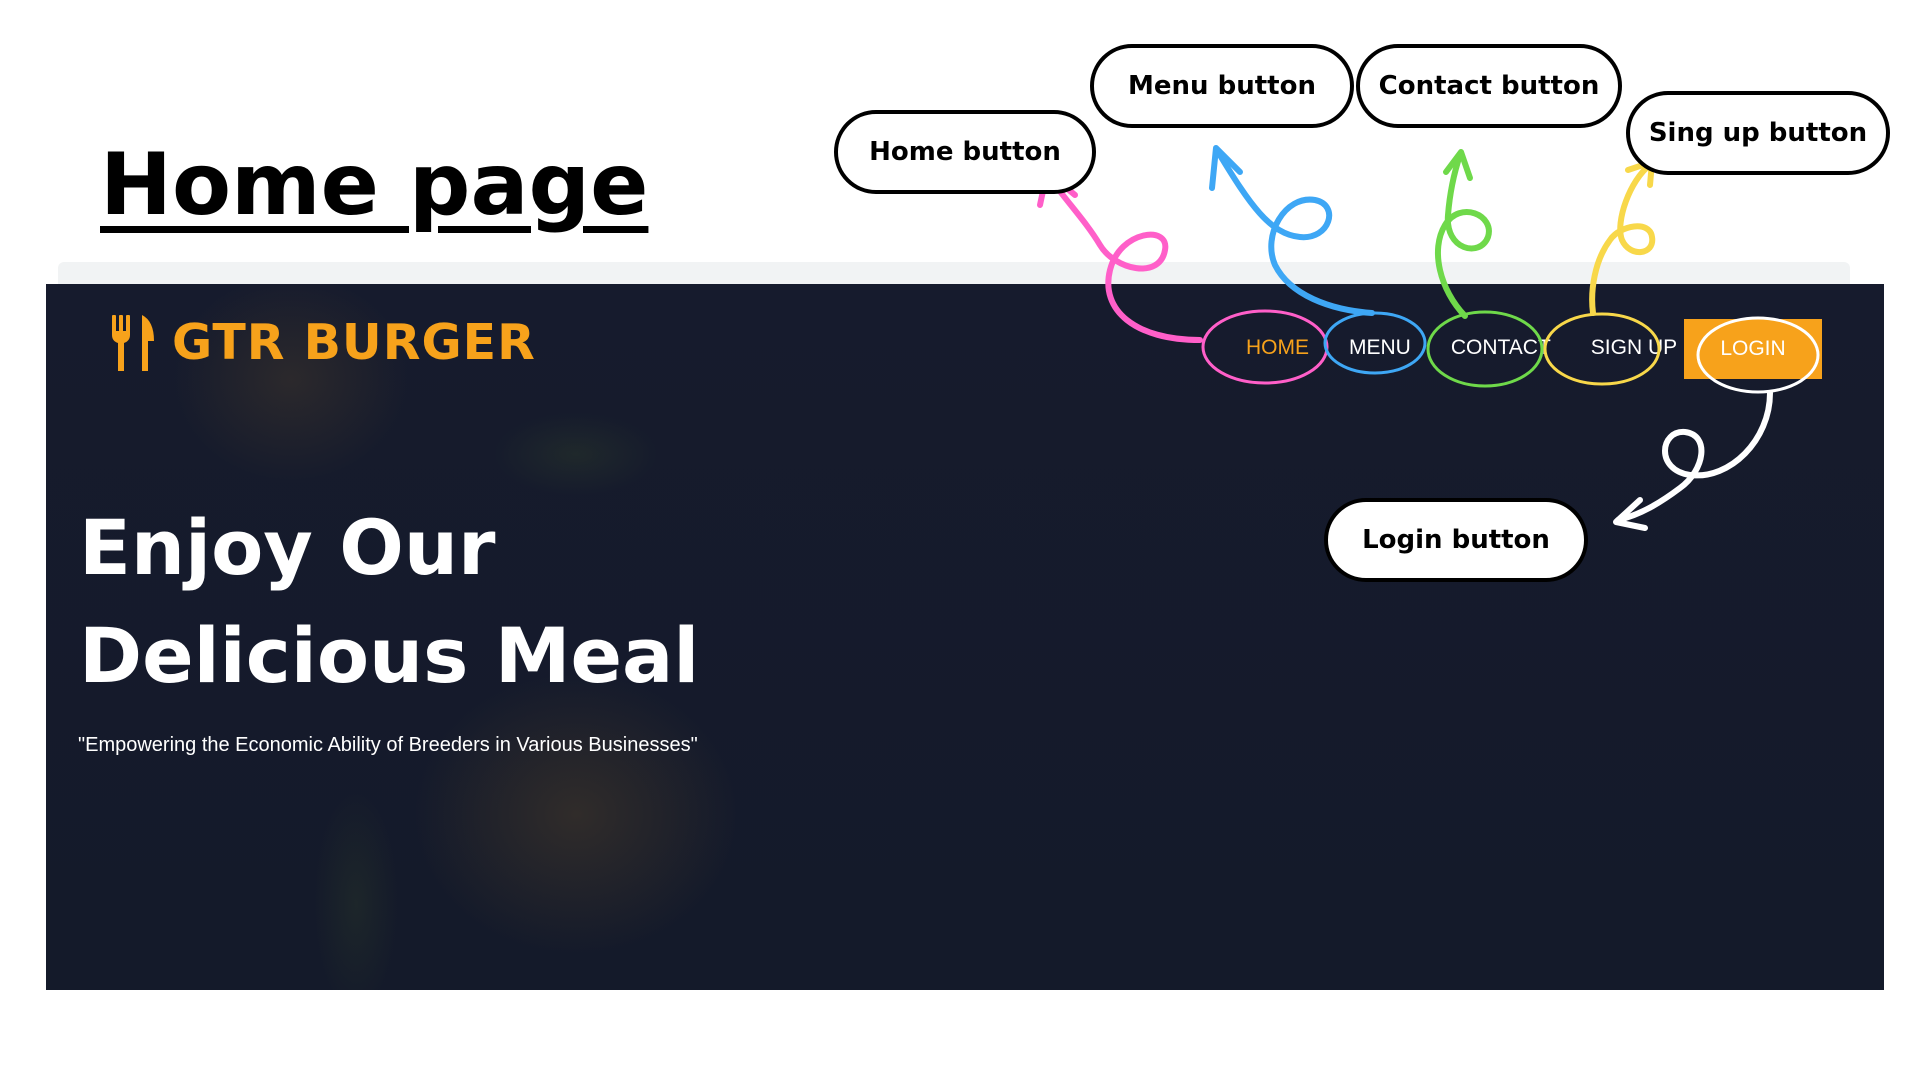  I want to click on hero-title: Enjoy Our Delicious Meal, so click(529, 602).